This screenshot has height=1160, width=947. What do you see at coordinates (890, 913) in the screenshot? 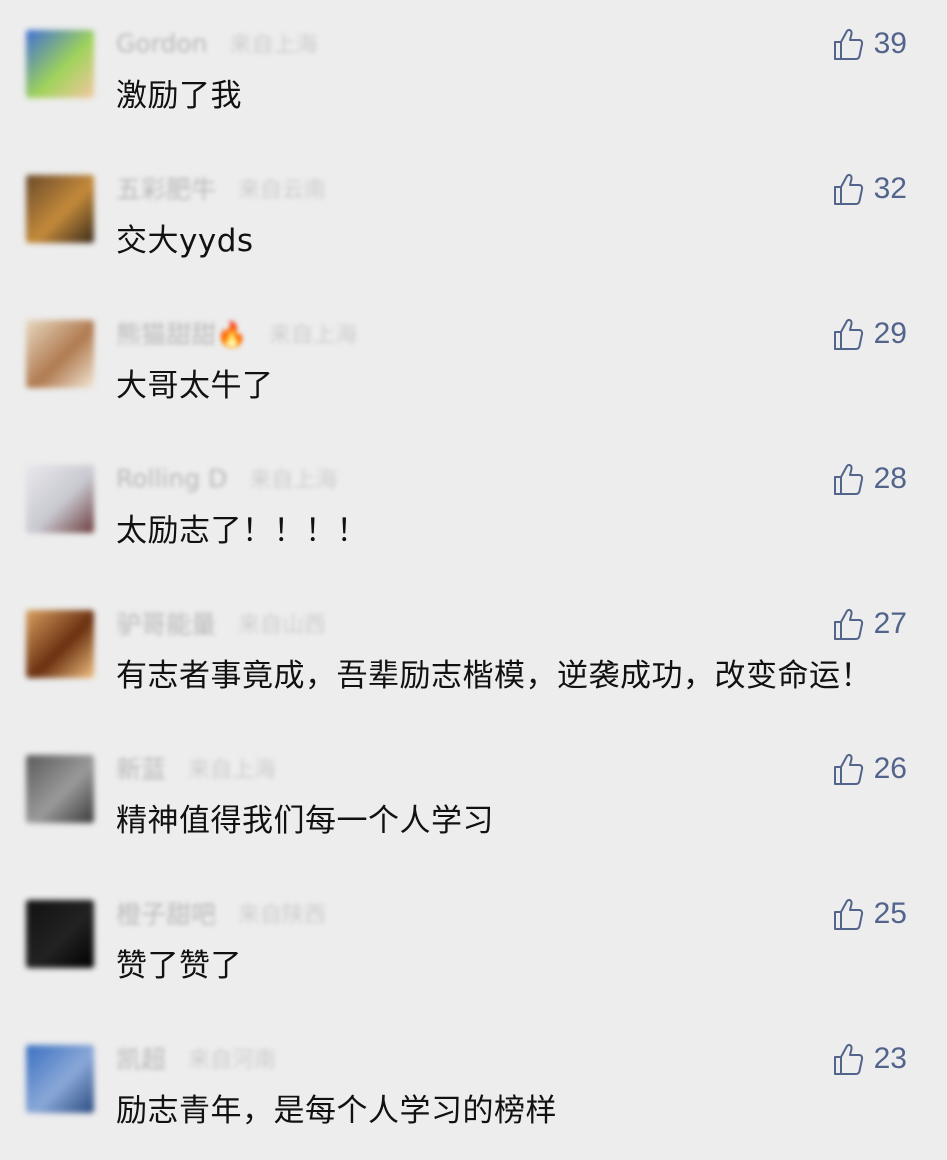
I see `like-count: 25` at bounding box center [890, 913].